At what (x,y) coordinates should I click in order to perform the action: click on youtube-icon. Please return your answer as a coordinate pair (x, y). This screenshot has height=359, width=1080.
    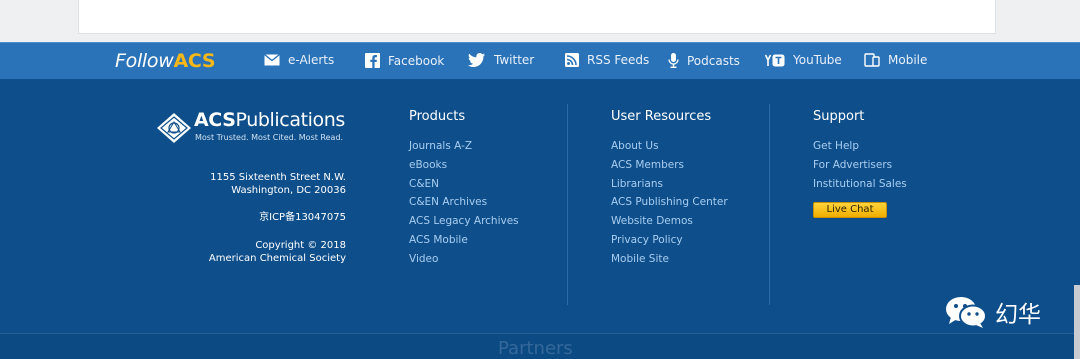
    Looking at the image, I should click on (775, 60).